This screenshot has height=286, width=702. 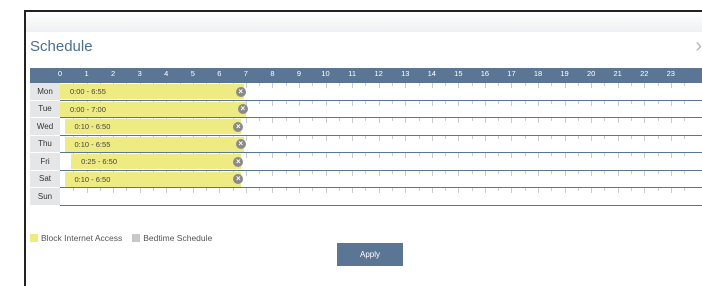 I want to click on block-bar: 0:25 - 6:50, so click(x=156, y=161).